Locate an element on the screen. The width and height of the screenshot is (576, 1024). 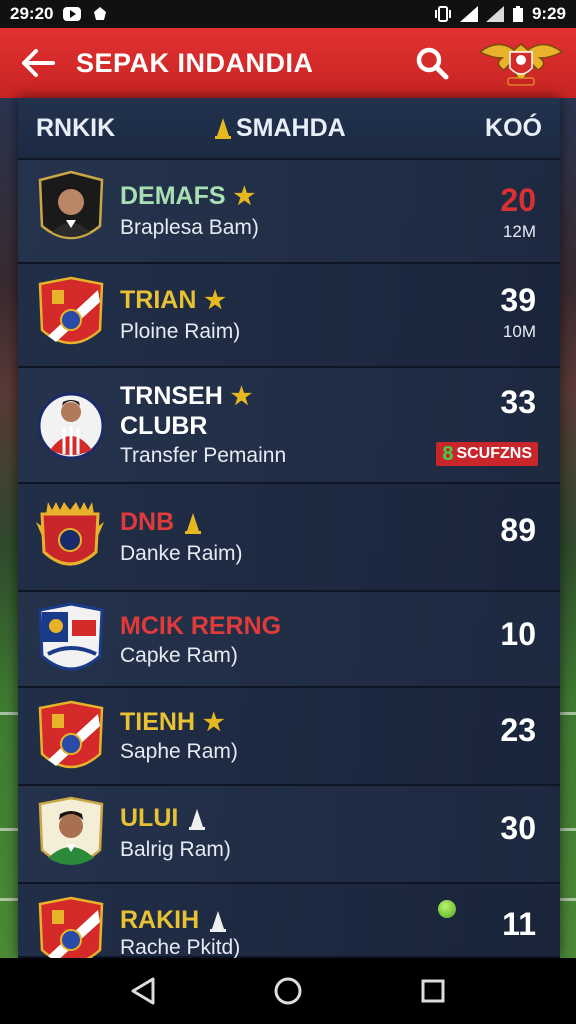
team-subtitle: Braplesa Bam) is located at coordinates (189, 227).